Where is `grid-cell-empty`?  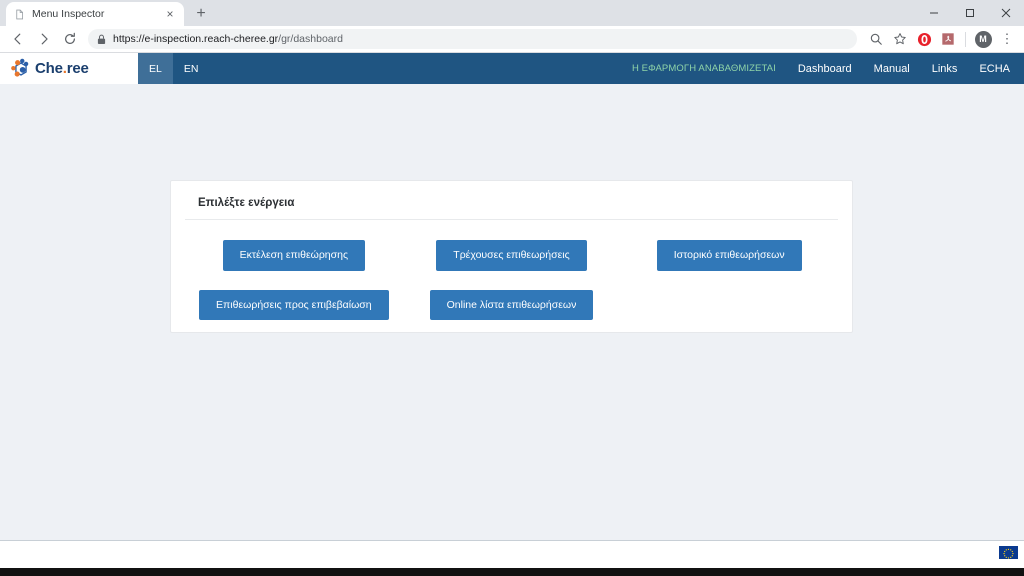
grid-cell-empty is located at coordinates (729, 305).